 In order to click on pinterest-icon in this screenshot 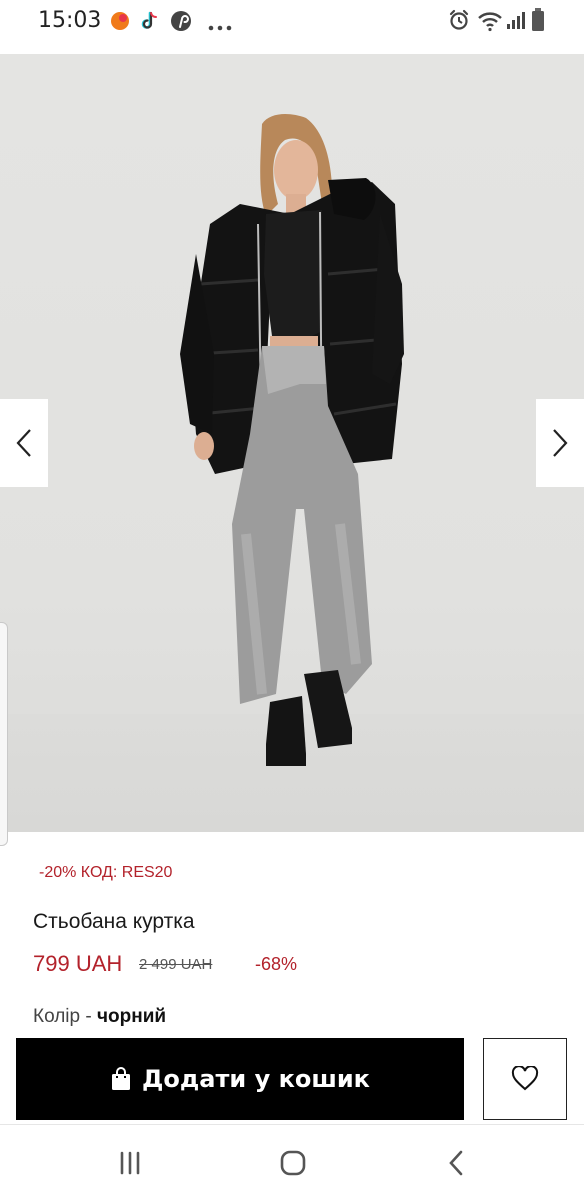, I will do `click(181, 23)`.